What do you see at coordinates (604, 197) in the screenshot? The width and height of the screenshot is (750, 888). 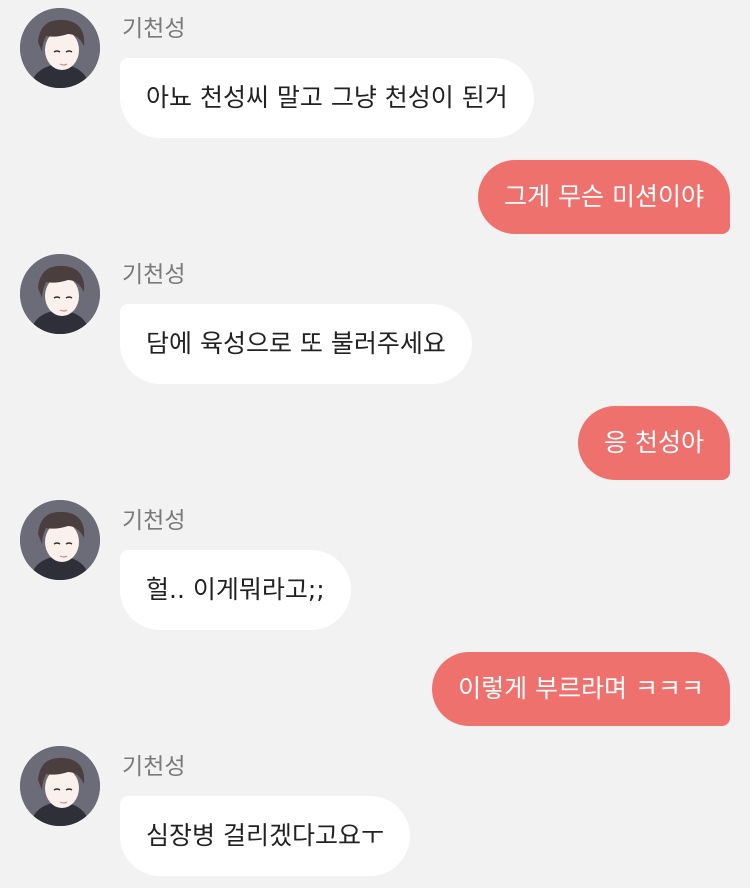 I see `message-bubble: 그게 무슨 미션이야` at bounding box center [604, 197].